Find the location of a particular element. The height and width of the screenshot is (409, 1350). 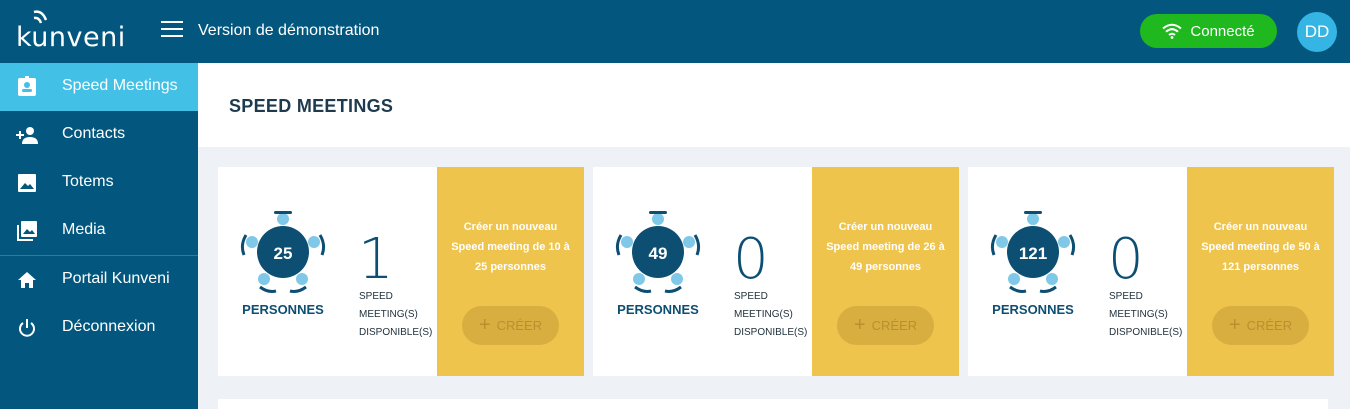

wifi-icon is located at coordinates (1172, 31).